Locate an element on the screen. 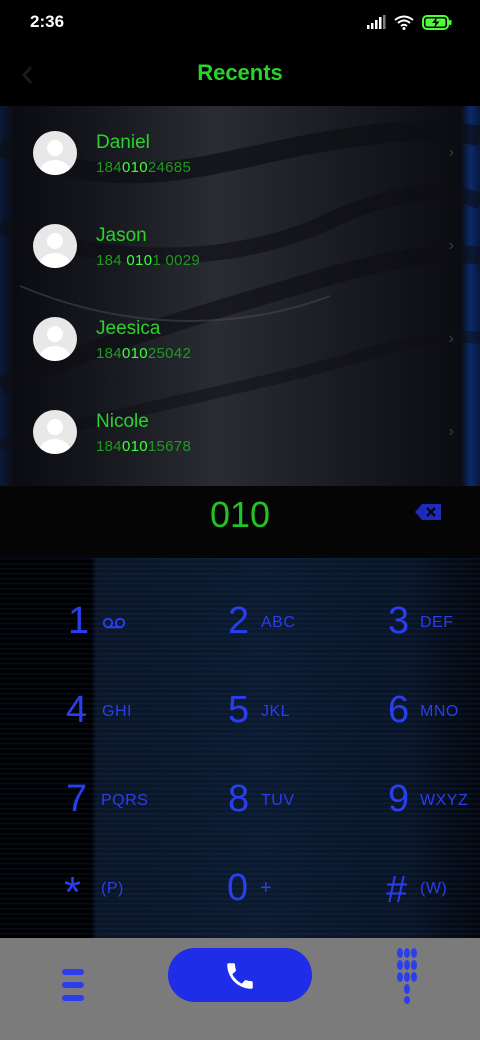  header: Recents is located at coordinates (240, 75).